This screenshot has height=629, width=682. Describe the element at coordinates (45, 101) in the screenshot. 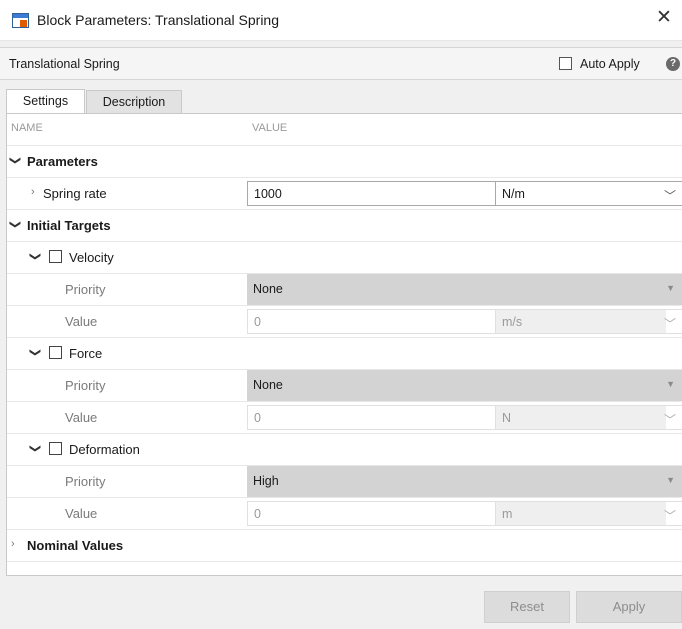

I see `tab-settings: Settings` at that location.